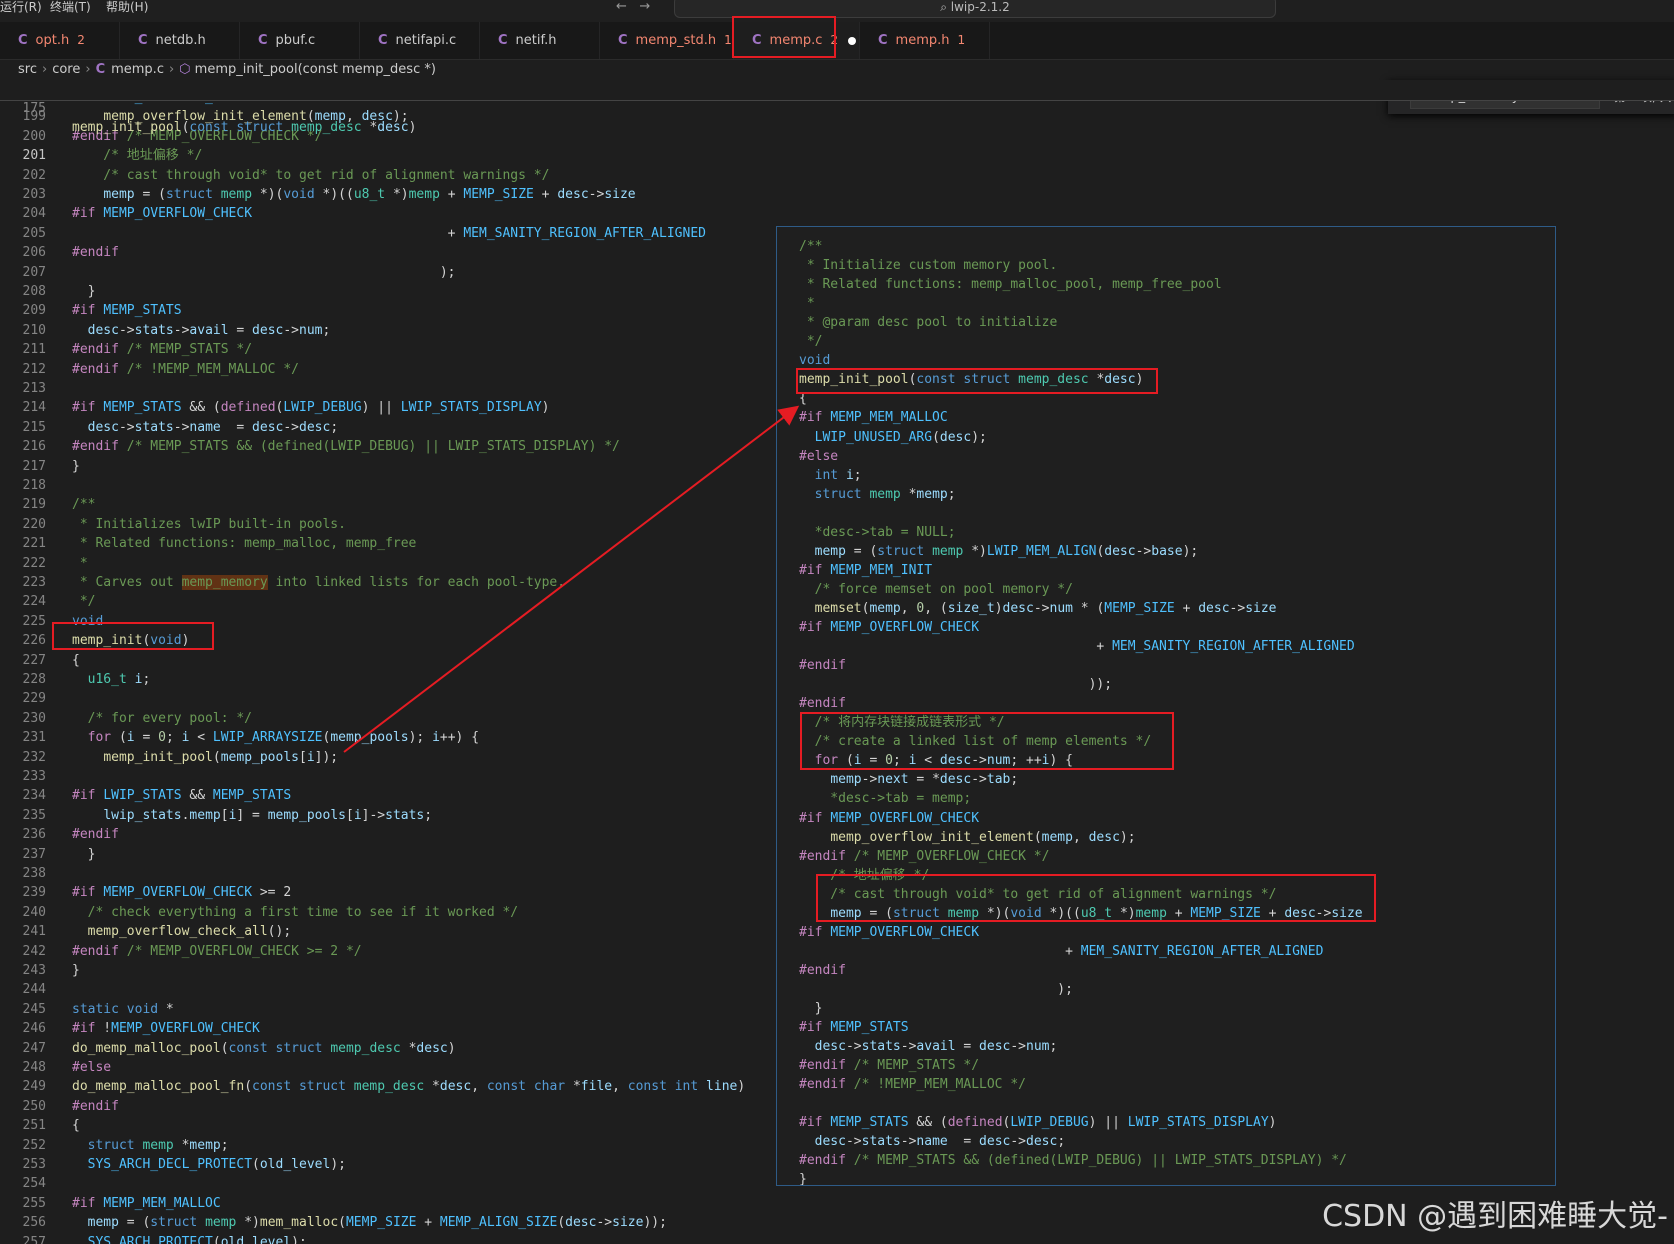 The image size is (1674, 1244). What do you see at coordinates (784, 37) in the screenshot?
I see `highlight-active-tab` at bounding box center [784, 37].